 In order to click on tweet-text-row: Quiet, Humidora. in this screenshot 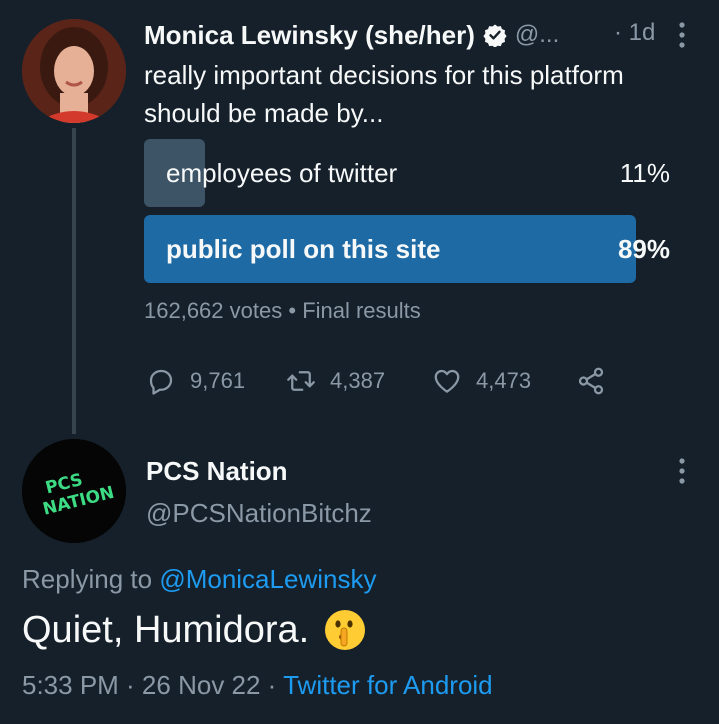, I will do `click(194, 630)`.